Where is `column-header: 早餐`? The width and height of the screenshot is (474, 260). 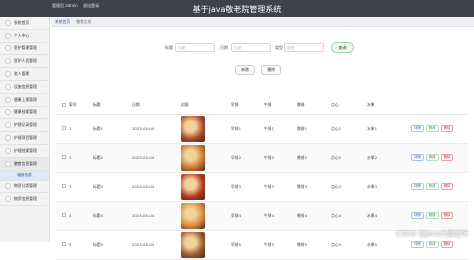 column-header: 早餐 is located at coordinates (247, 106).